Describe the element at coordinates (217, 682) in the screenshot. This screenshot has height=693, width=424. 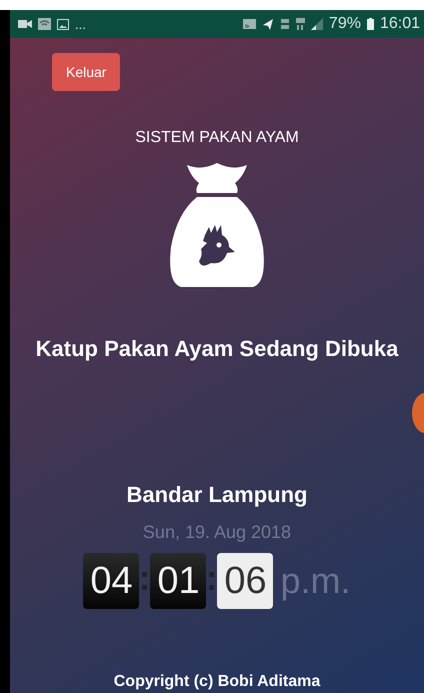
I see `copyright-text: Copyright (c) Bobi Aditama` at that location.